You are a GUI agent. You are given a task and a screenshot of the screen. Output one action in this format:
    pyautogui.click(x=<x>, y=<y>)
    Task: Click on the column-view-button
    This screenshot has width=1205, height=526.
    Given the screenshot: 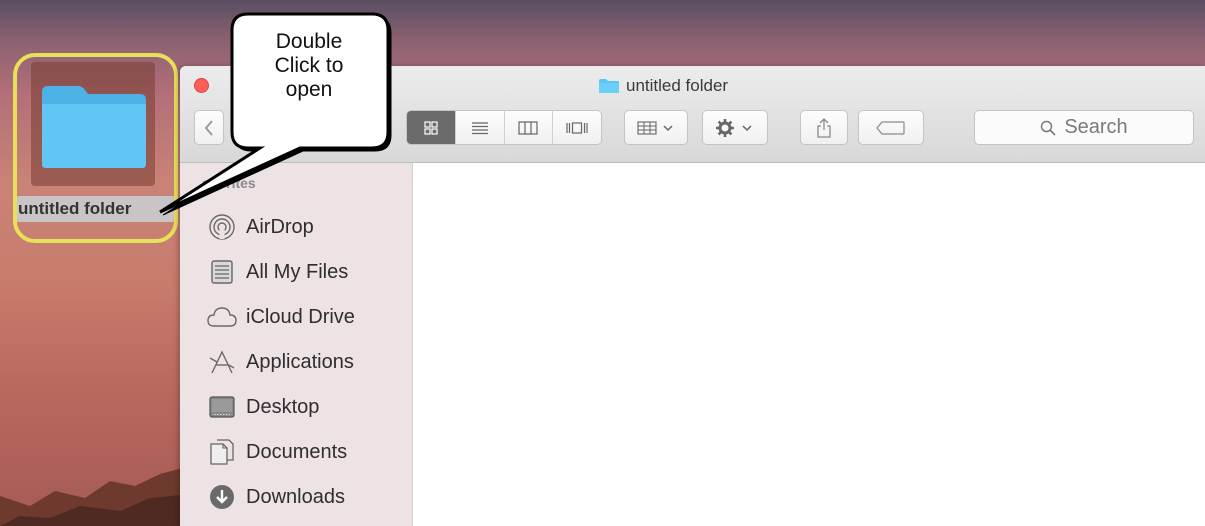 What is the action you would take?
    pyautogui.click(x=529, y=127)
    